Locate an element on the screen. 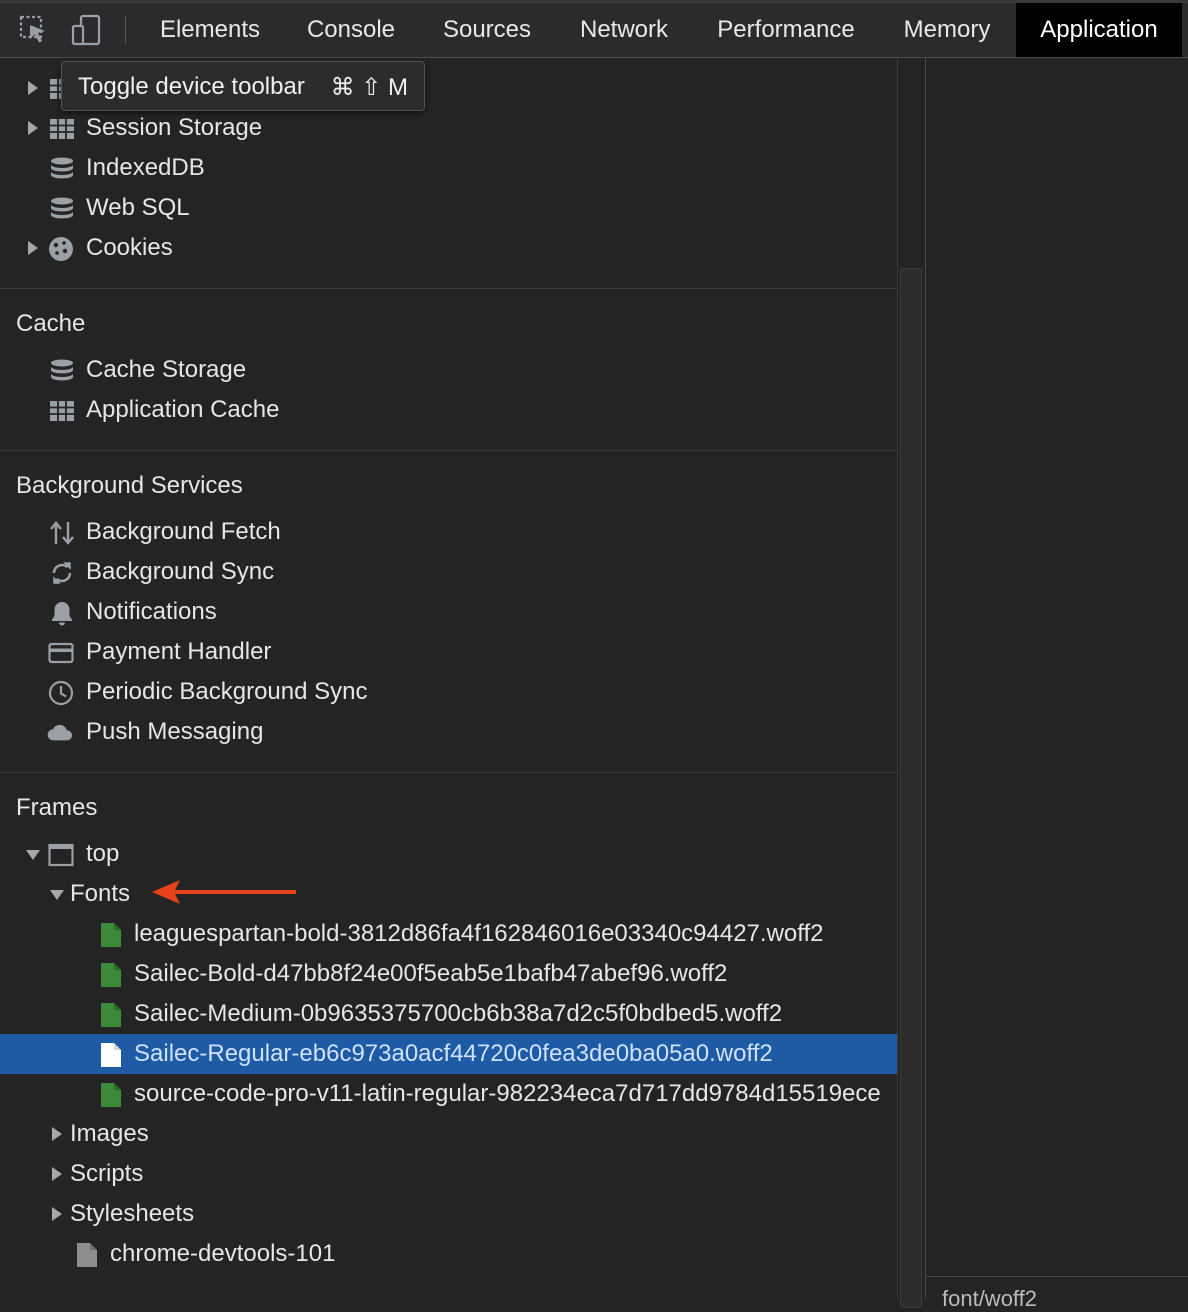  tree-item-label: chrome-devtools-101 is located at coordinates (223, 1253).